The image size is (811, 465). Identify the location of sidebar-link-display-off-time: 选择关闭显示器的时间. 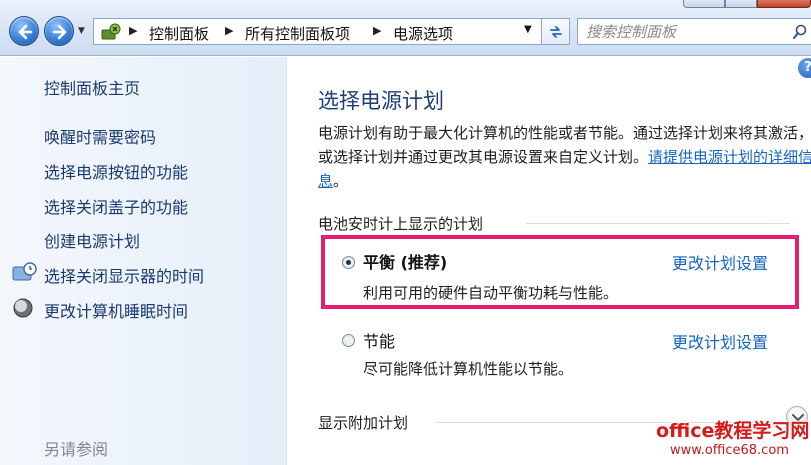
(124, 275).